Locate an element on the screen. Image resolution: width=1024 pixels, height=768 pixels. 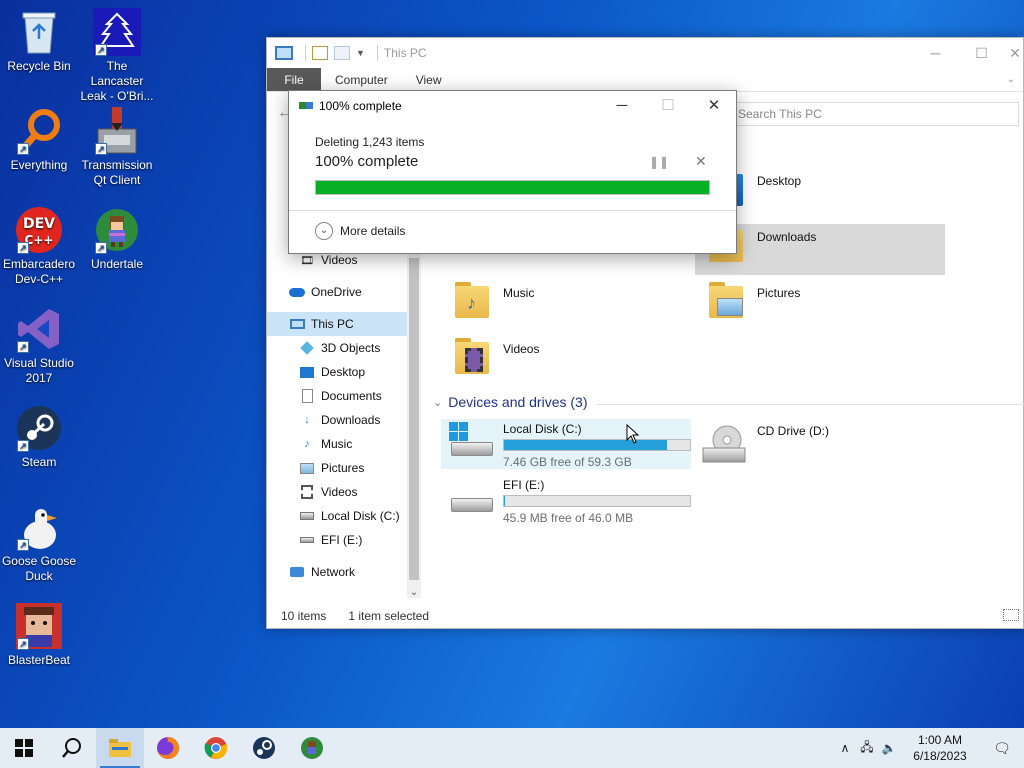
maximize-button: ☐ is located at coordinates (981, 53).